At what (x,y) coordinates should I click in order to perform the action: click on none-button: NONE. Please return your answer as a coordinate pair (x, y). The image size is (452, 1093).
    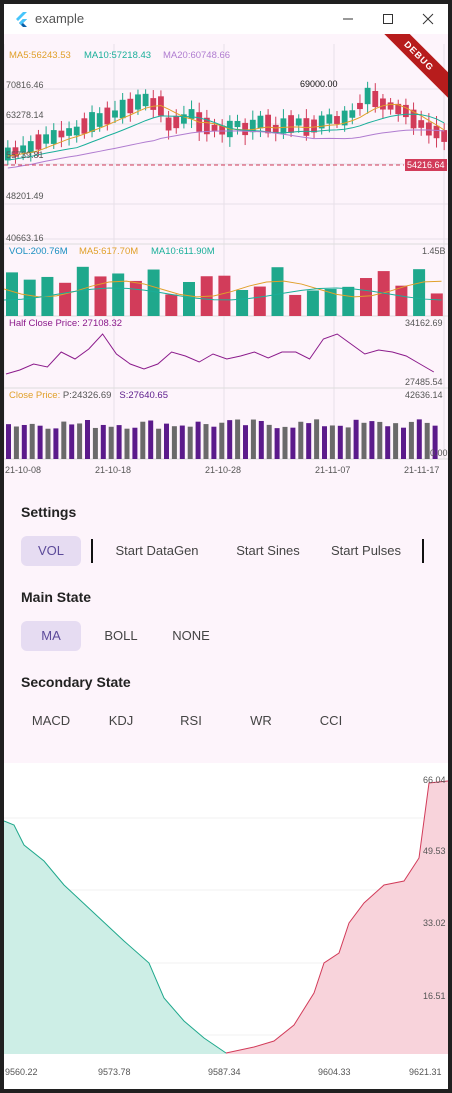
    Looking at the image, I should click on (191, 636).